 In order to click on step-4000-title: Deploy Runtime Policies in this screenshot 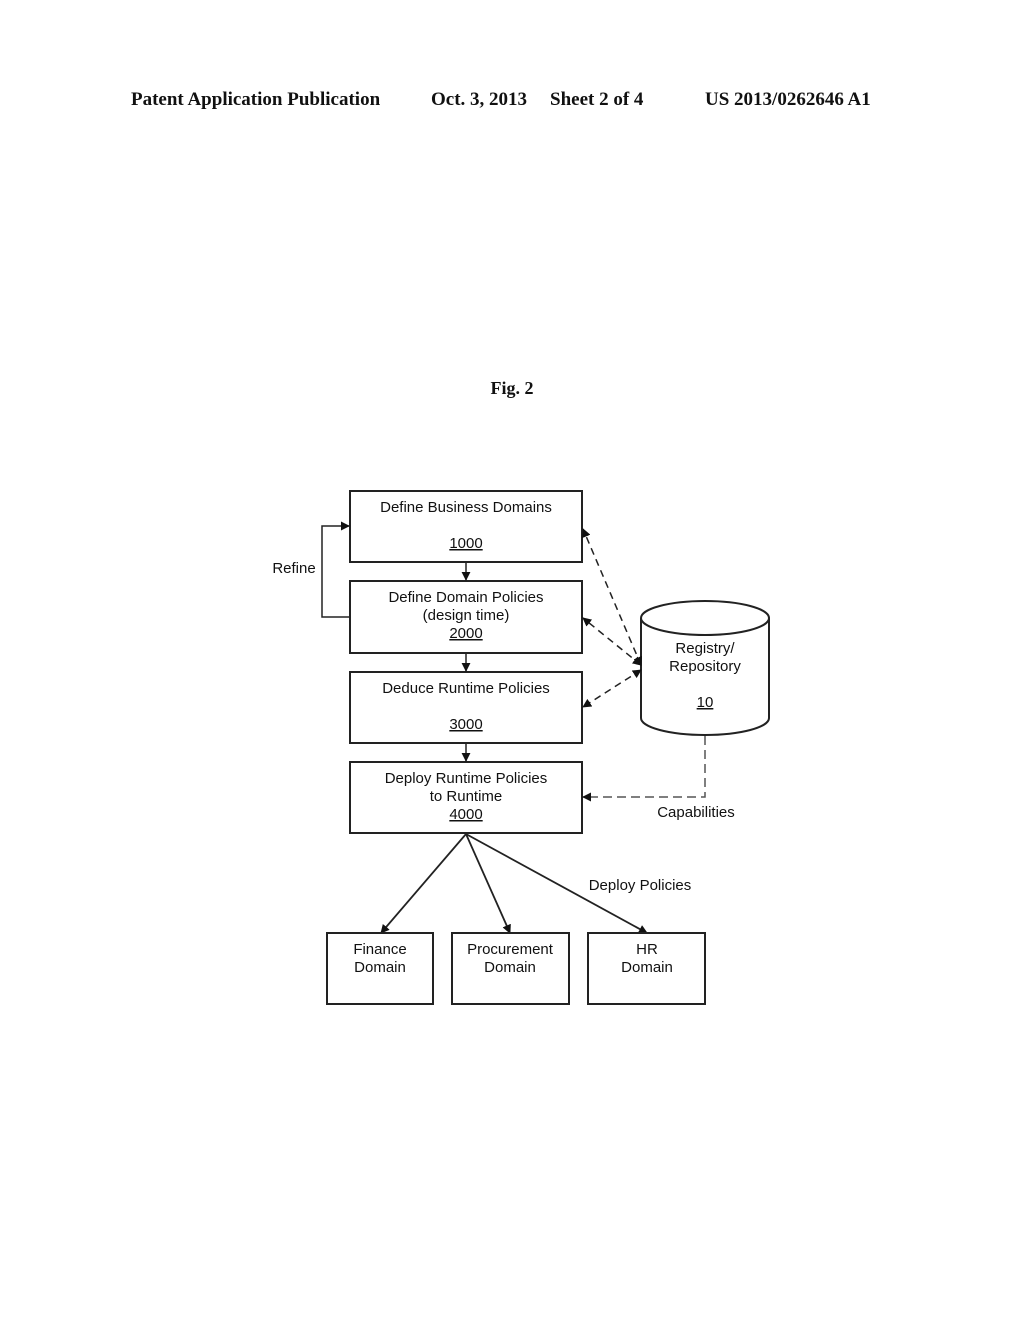, I will do `click(466, 778)`.